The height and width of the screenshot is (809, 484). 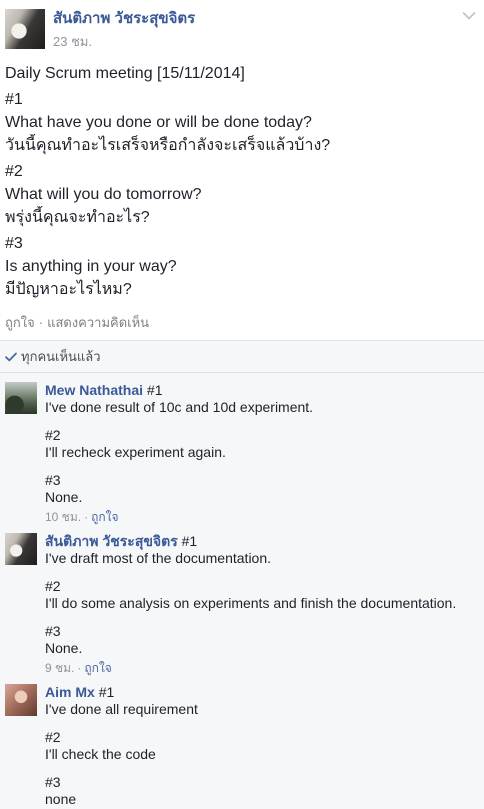 I want to click on comment-timestamp: 9 ชม., so click(x=59, y=668).